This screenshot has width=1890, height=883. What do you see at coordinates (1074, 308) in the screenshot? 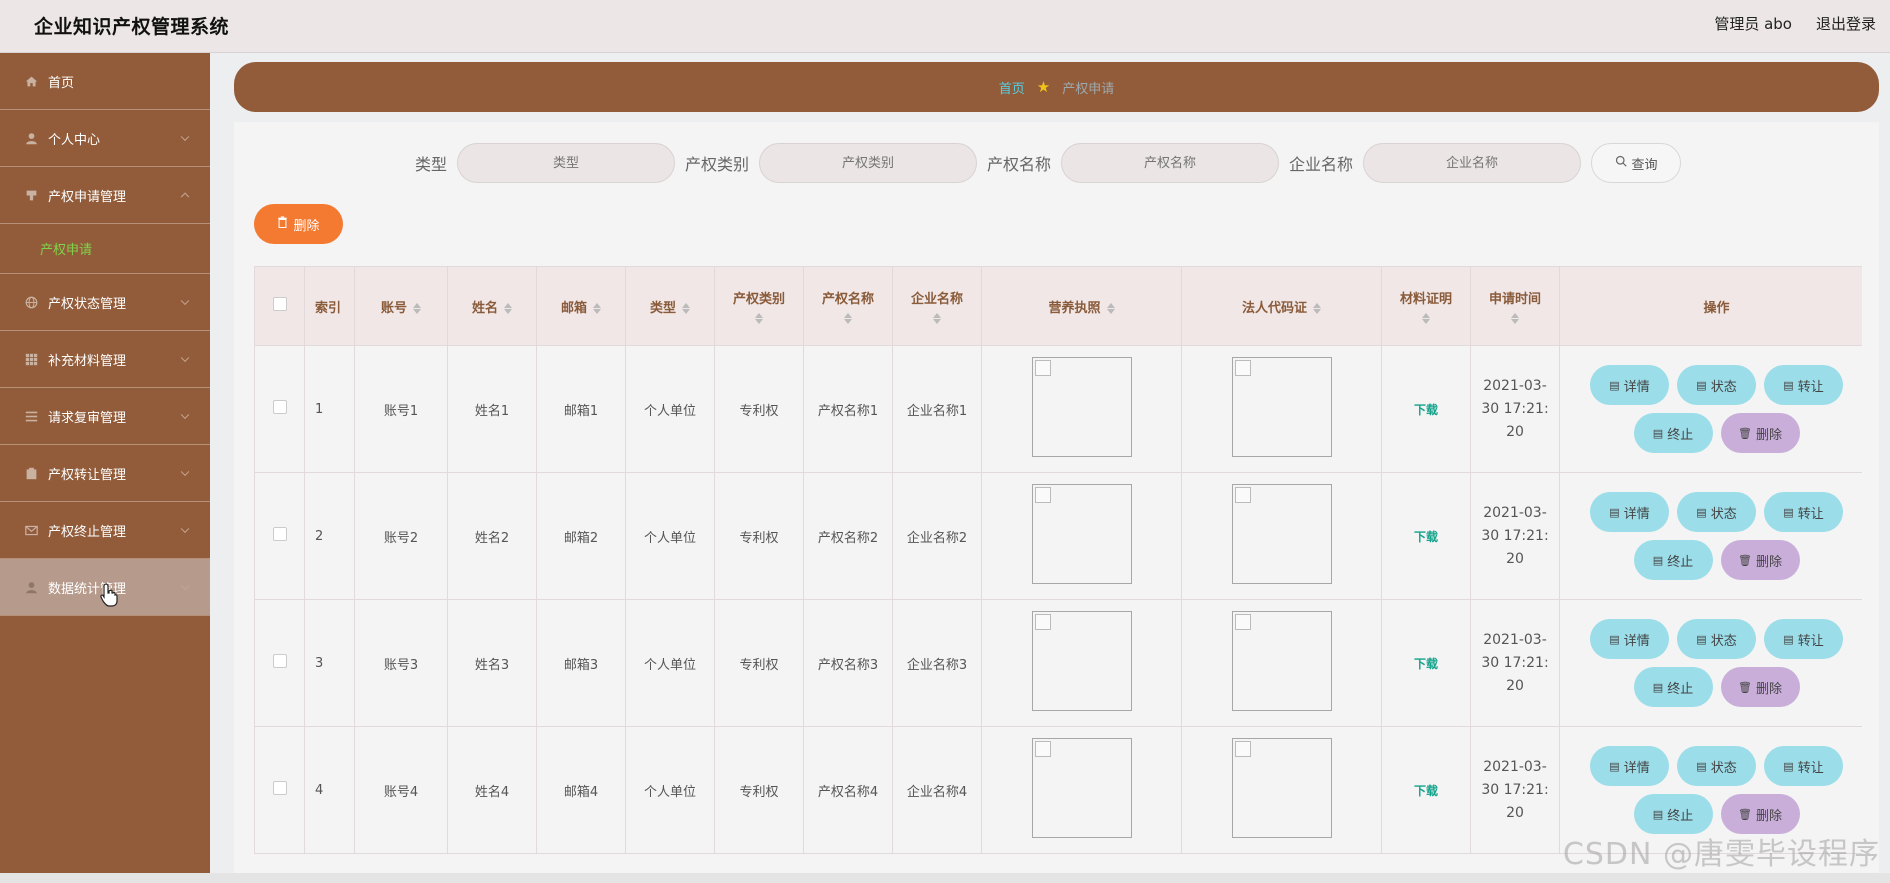
I see `col-license-label: 营养执照` at bounding box center [1074, 308].